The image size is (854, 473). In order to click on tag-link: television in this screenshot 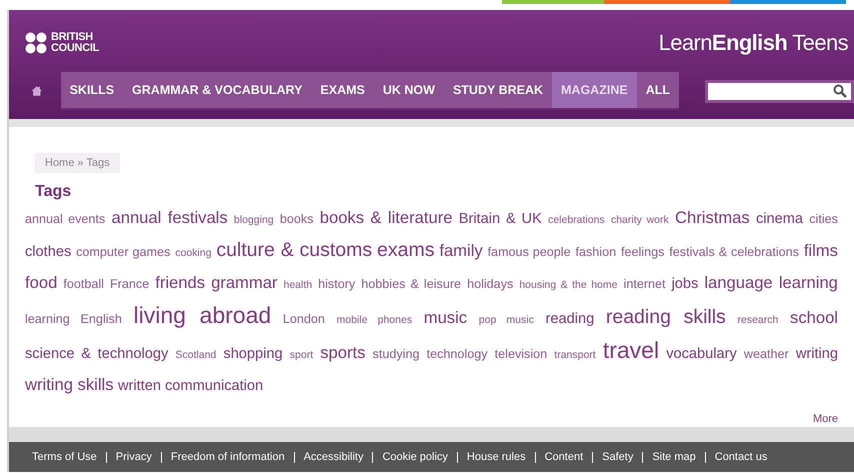, I will do `click(521, 354)`.